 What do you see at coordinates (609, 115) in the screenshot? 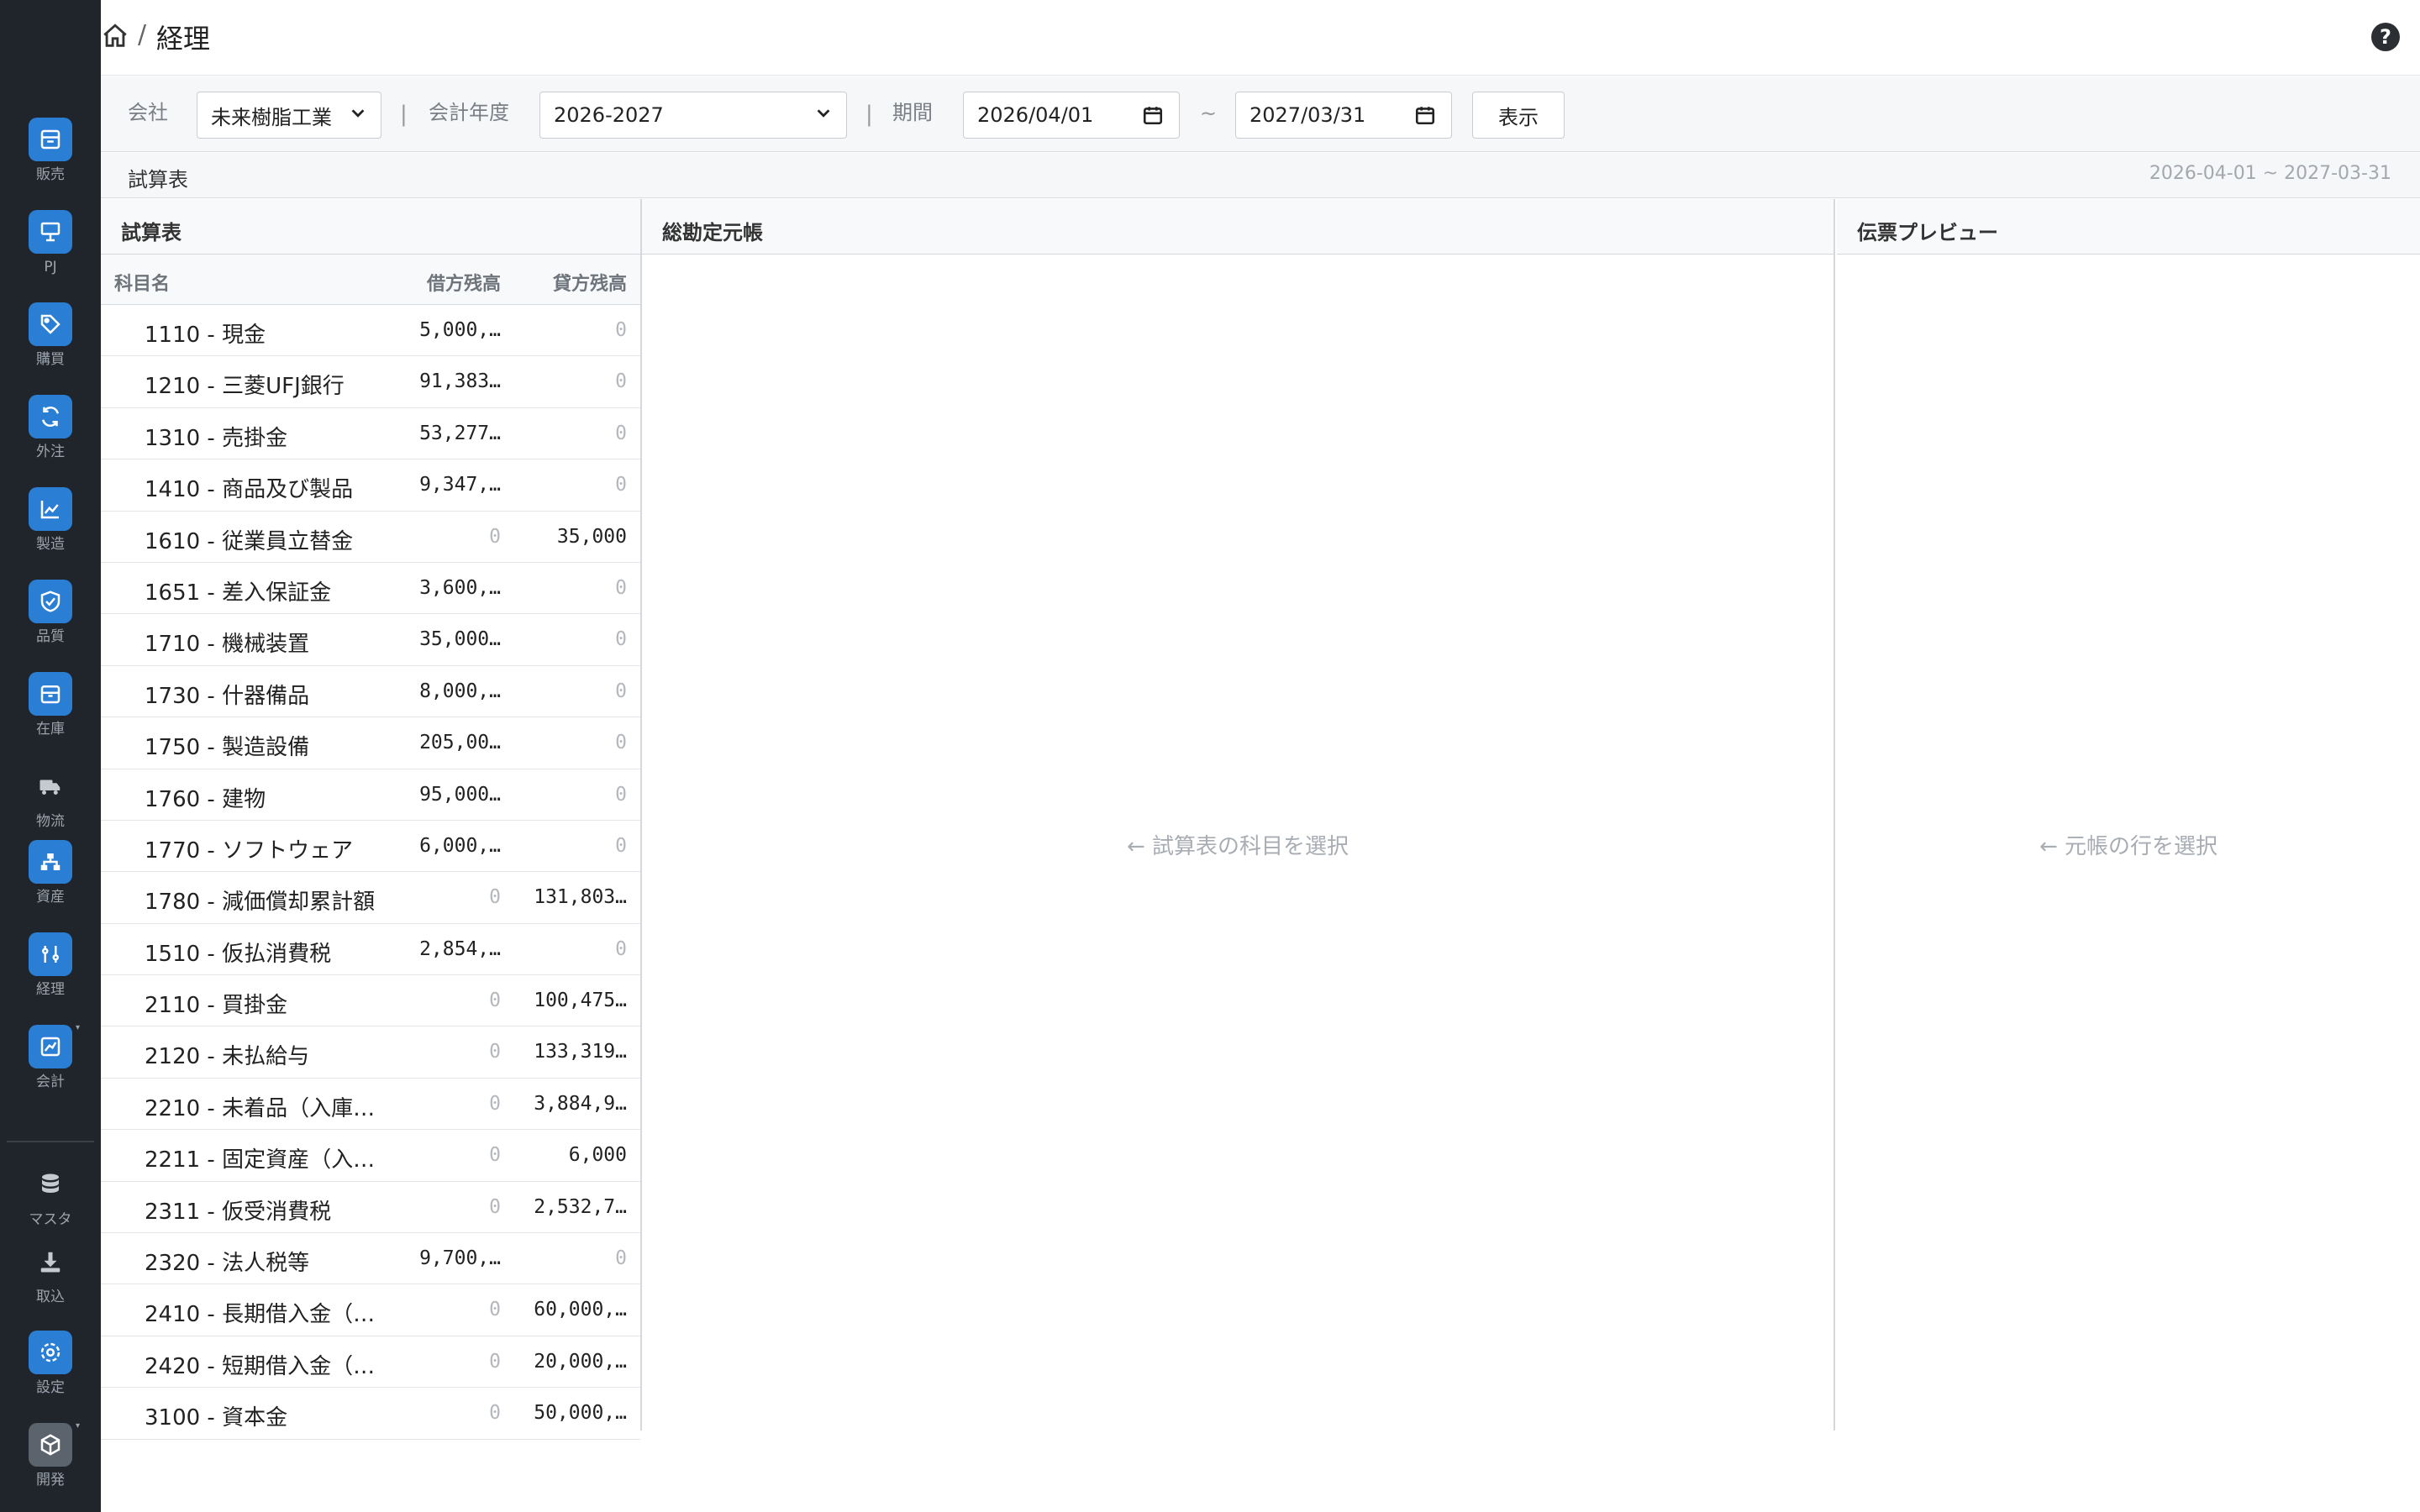
I see `fiscal-year-select-value: 2026-2027` at bounding box center [609, 115].